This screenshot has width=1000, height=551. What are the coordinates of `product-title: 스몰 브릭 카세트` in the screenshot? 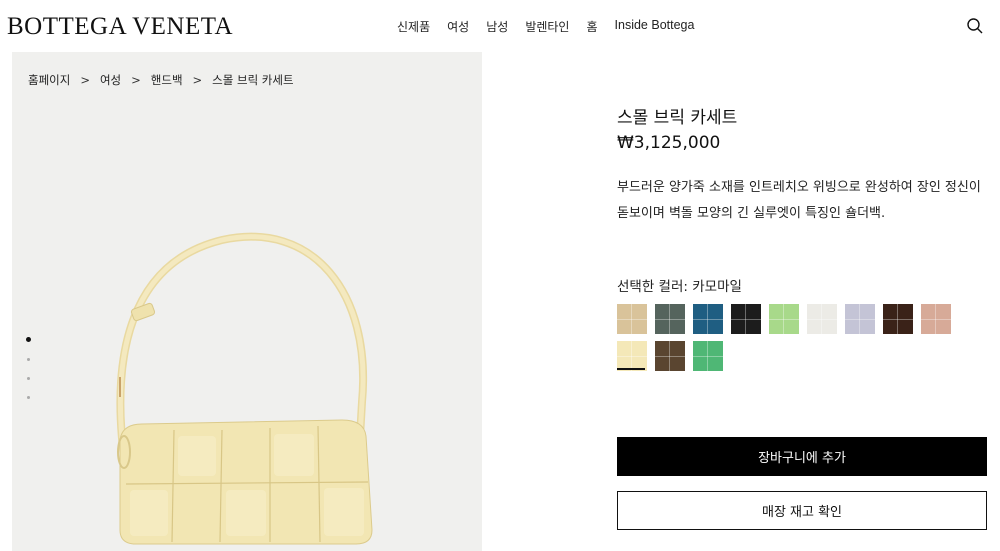 It's located at (677, 118).